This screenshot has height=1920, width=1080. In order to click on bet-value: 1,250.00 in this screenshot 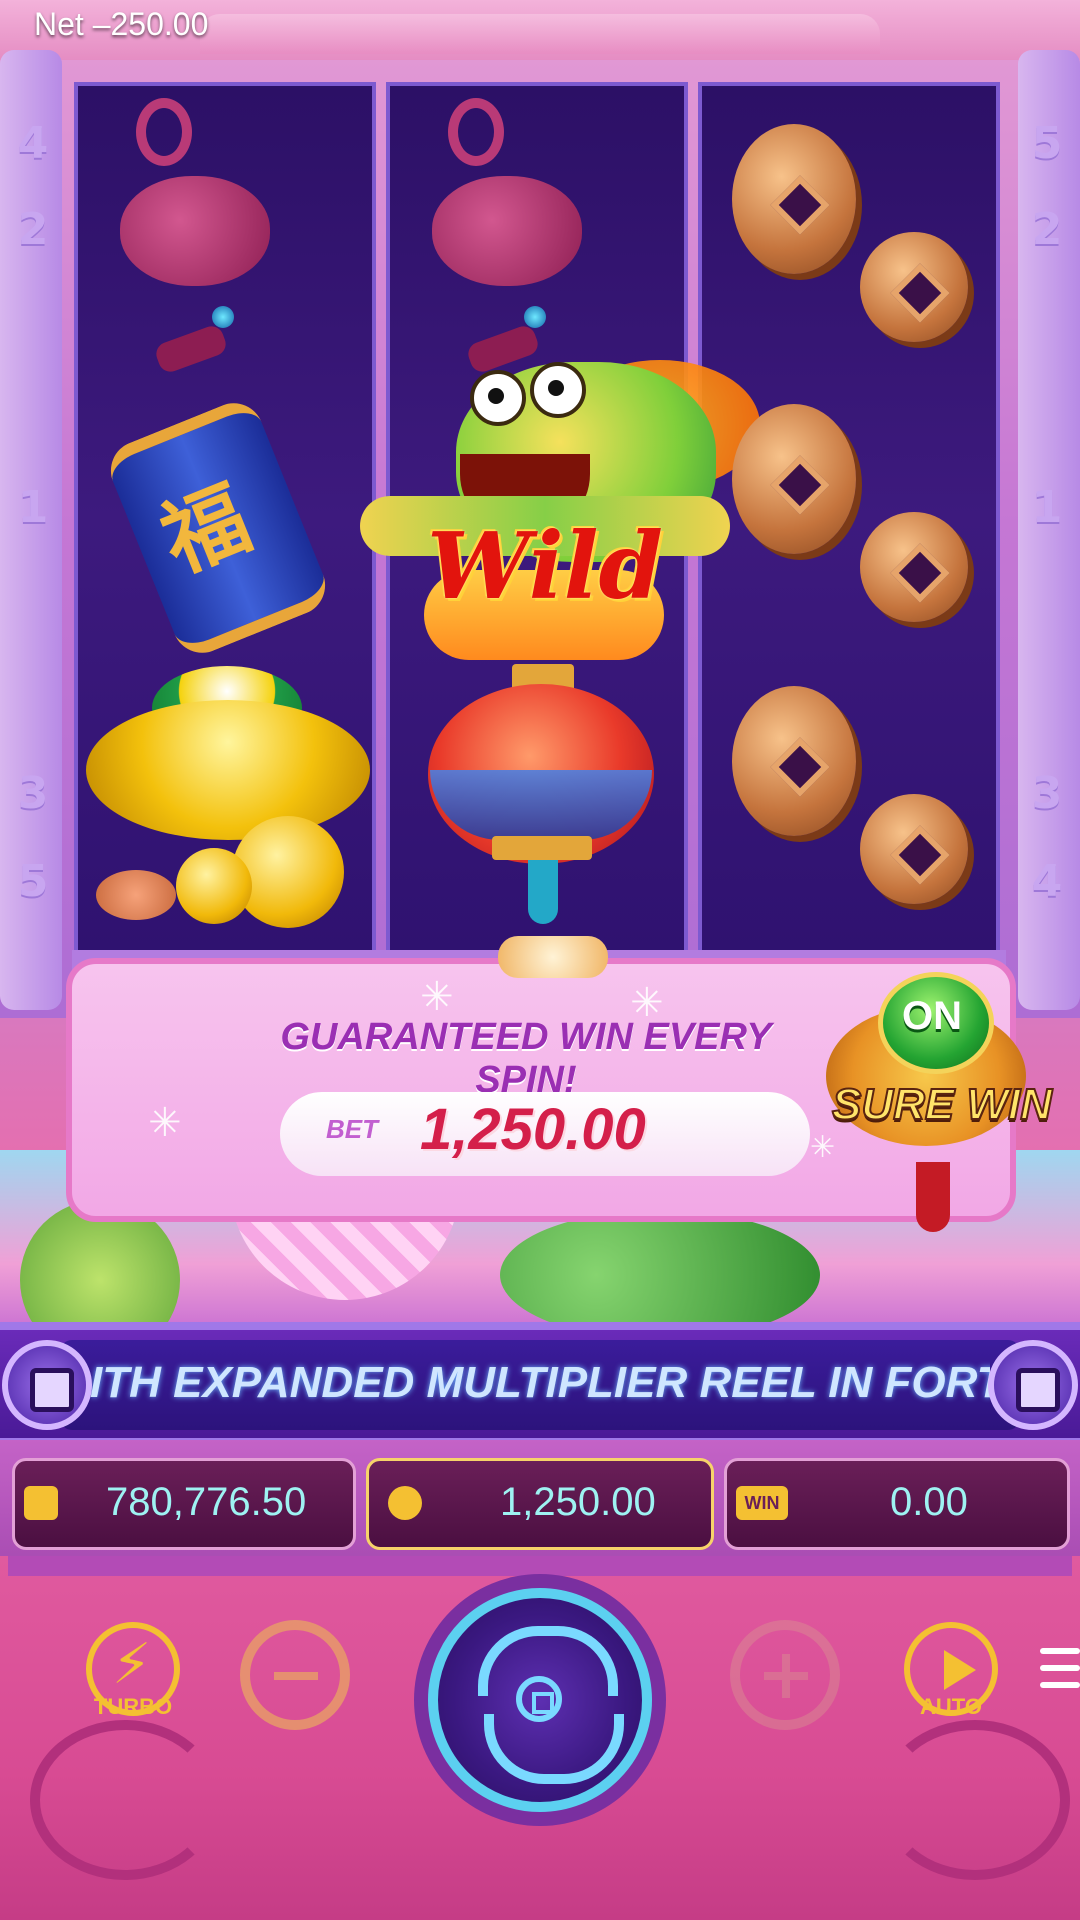, I will do `click(578, 1502)`.